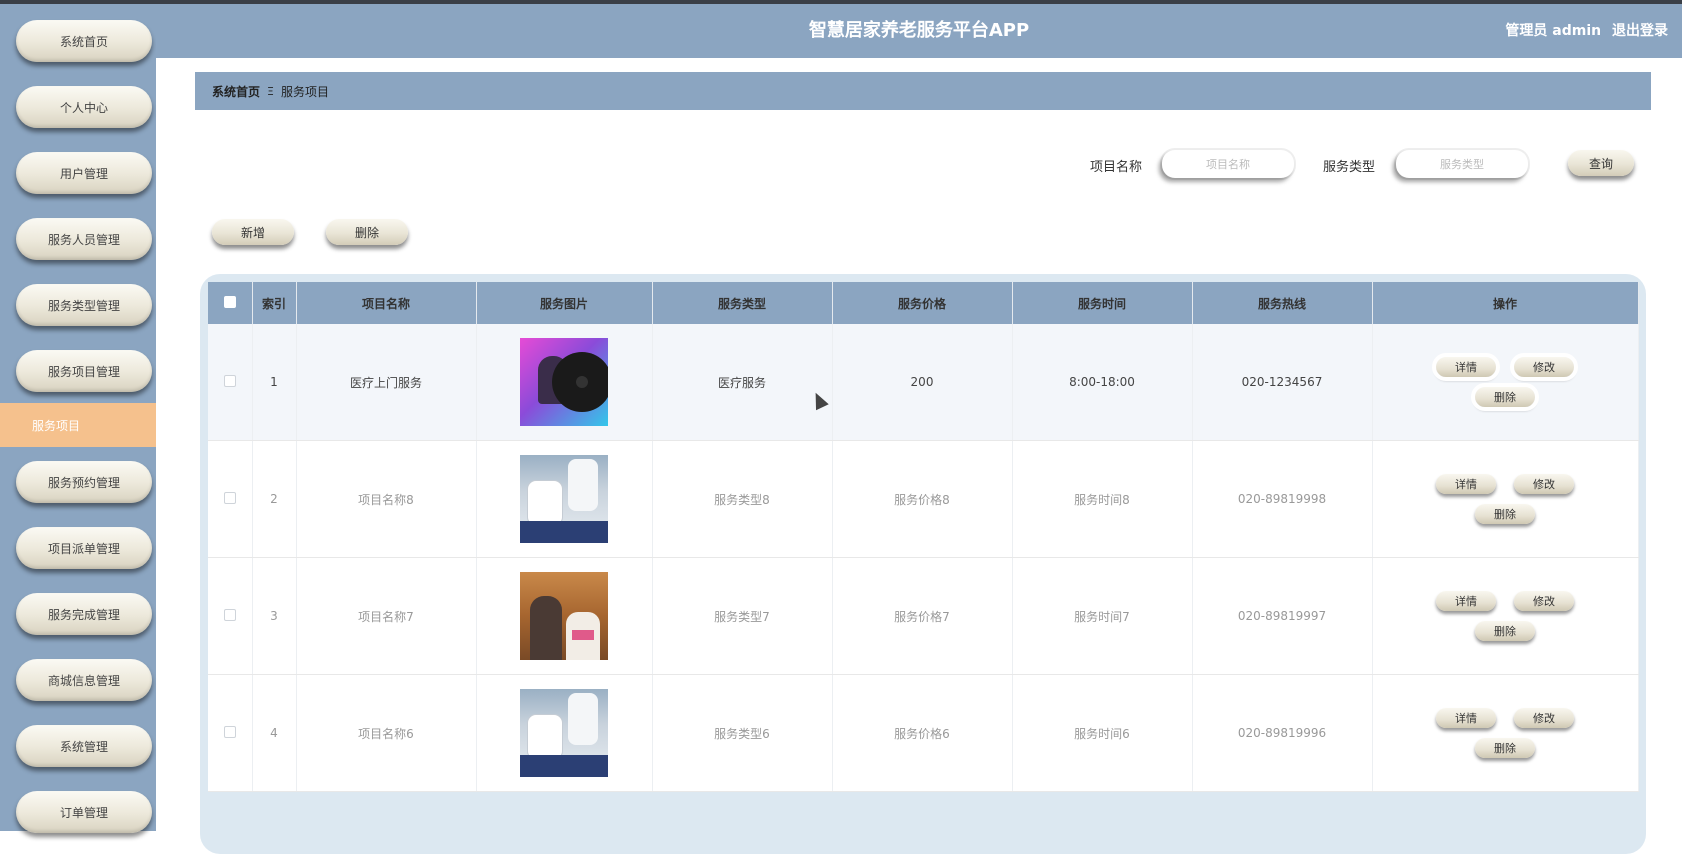 The height and width of the screenshot is (854, 1682). What do you see at coordinates (386, 733) in the screenshot?
I see `row-name: 项目名称6` at bounding box center [386, 733].